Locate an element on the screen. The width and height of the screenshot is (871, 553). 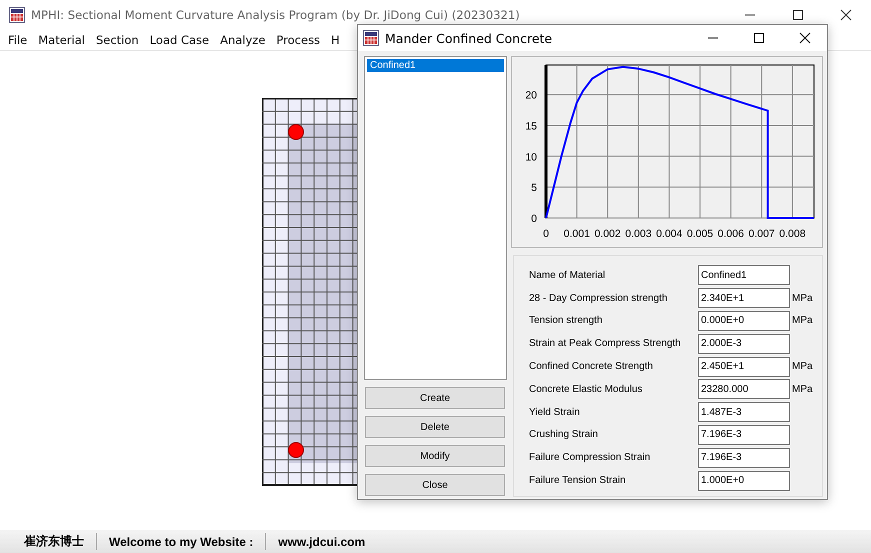
menu-item: Load Case is located at coordinates (180, 40).